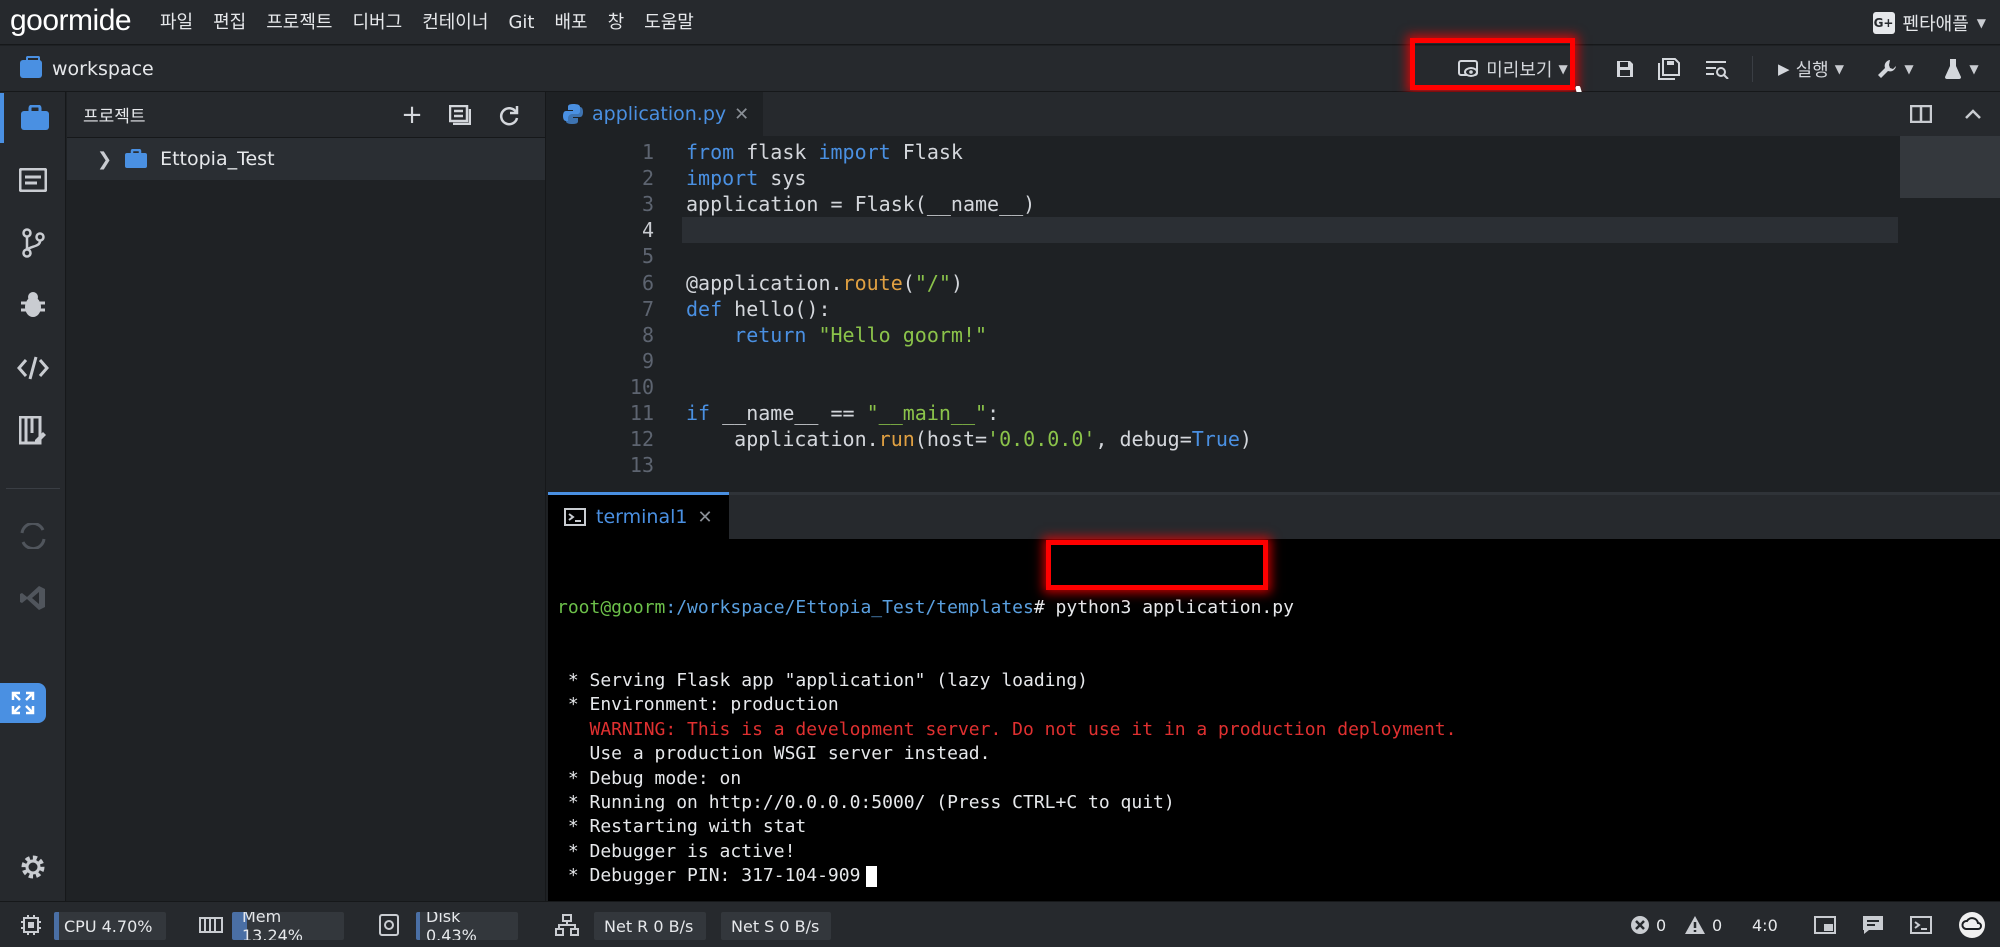 The width and height of the screenshot is (2000, 947). I want to click on settings-button, so click(33, 867).